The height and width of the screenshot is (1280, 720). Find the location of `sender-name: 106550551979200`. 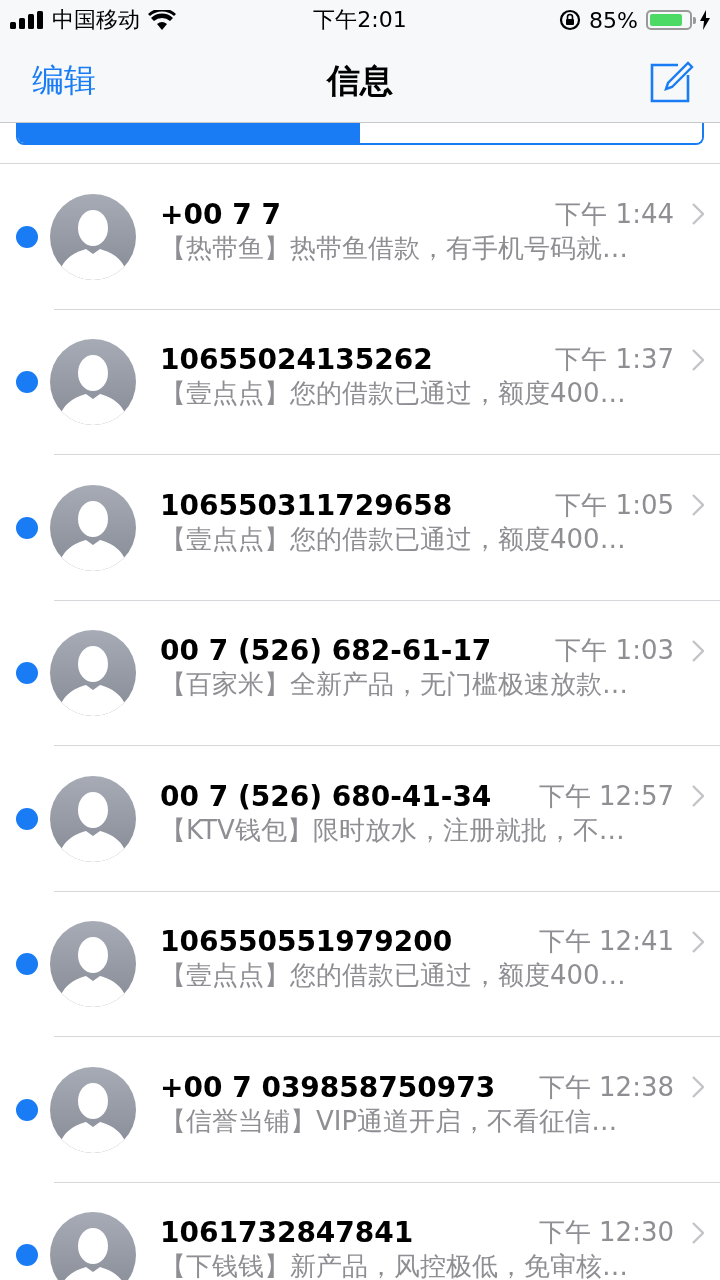

sender-name: 106550551979200 is located at coordinates (307, 942).